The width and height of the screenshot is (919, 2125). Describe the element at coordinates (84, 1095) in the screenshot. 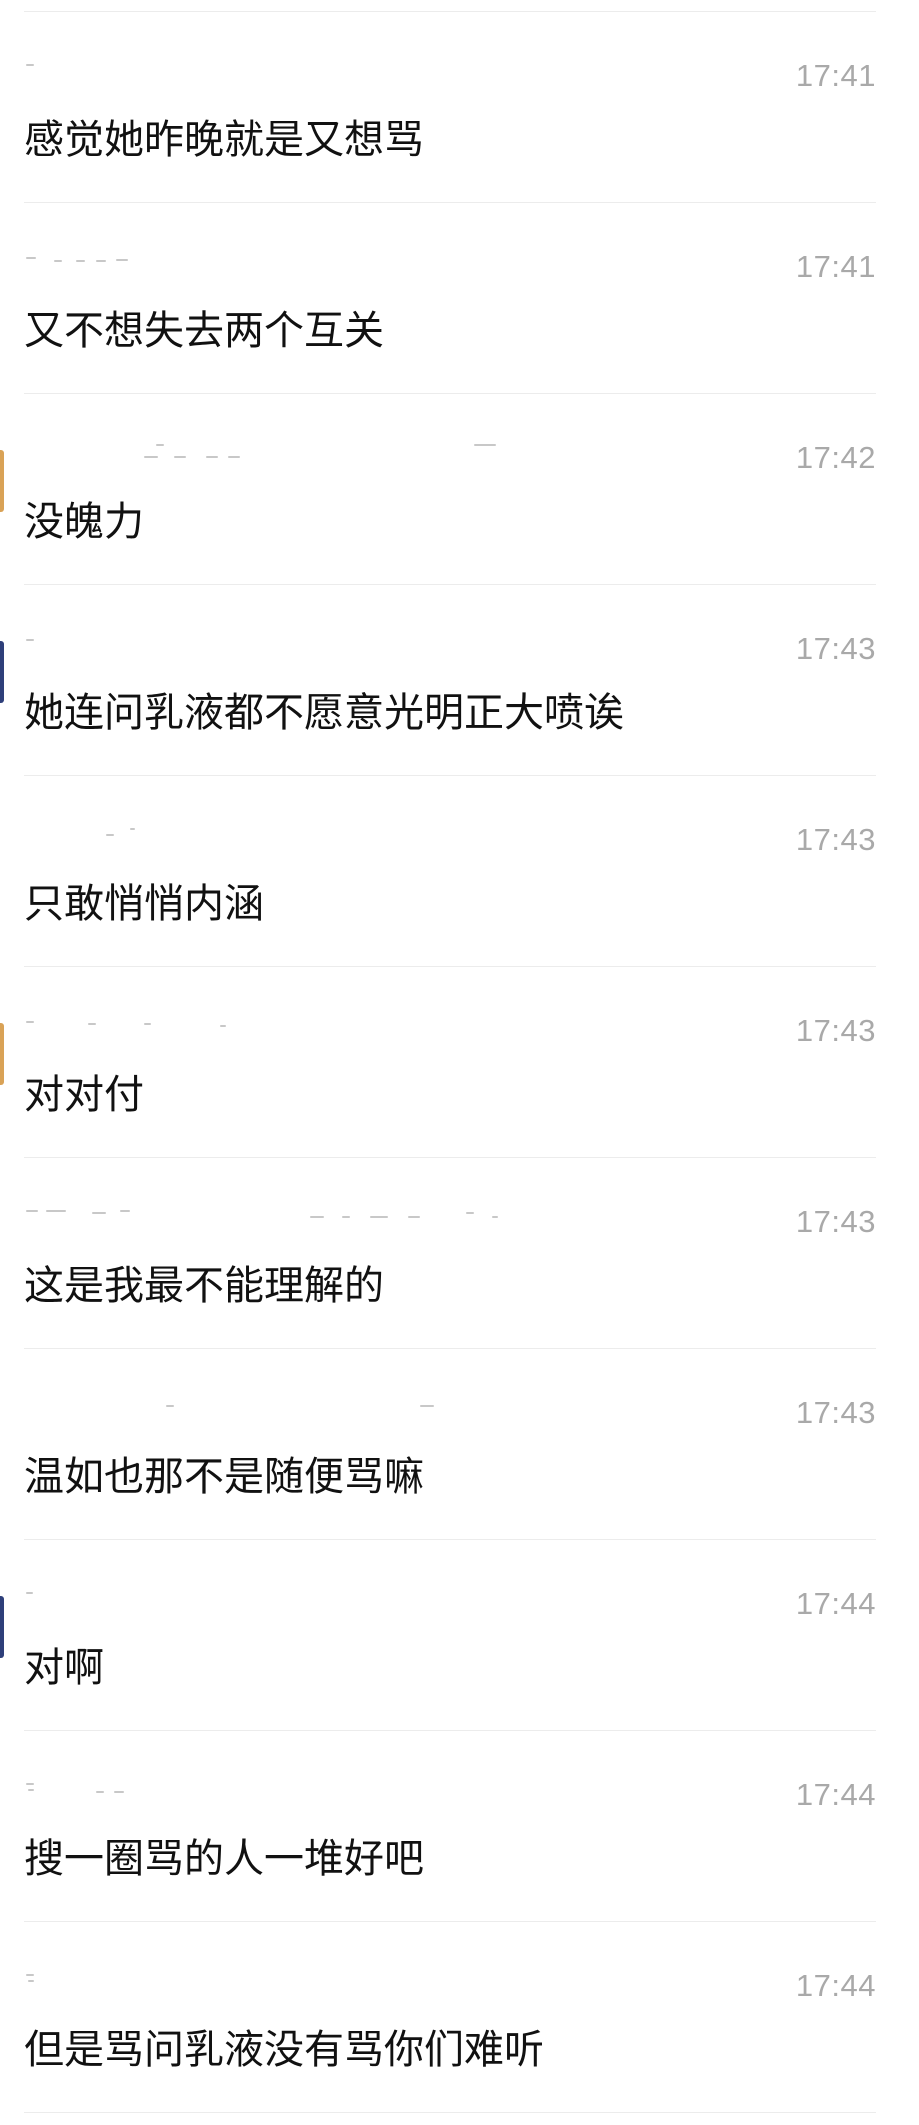

I see `message-text: 对对付` at that location.